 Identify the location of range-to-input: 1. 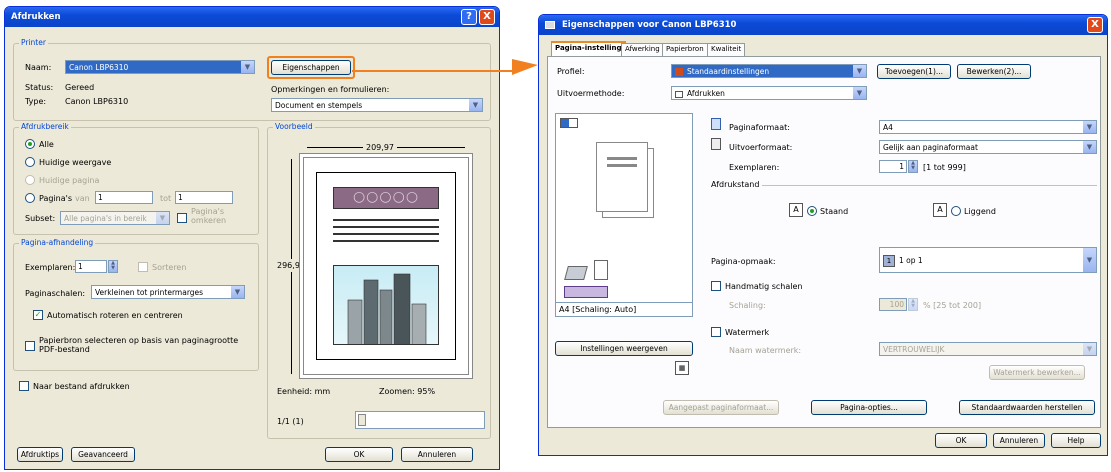
(204, 197).